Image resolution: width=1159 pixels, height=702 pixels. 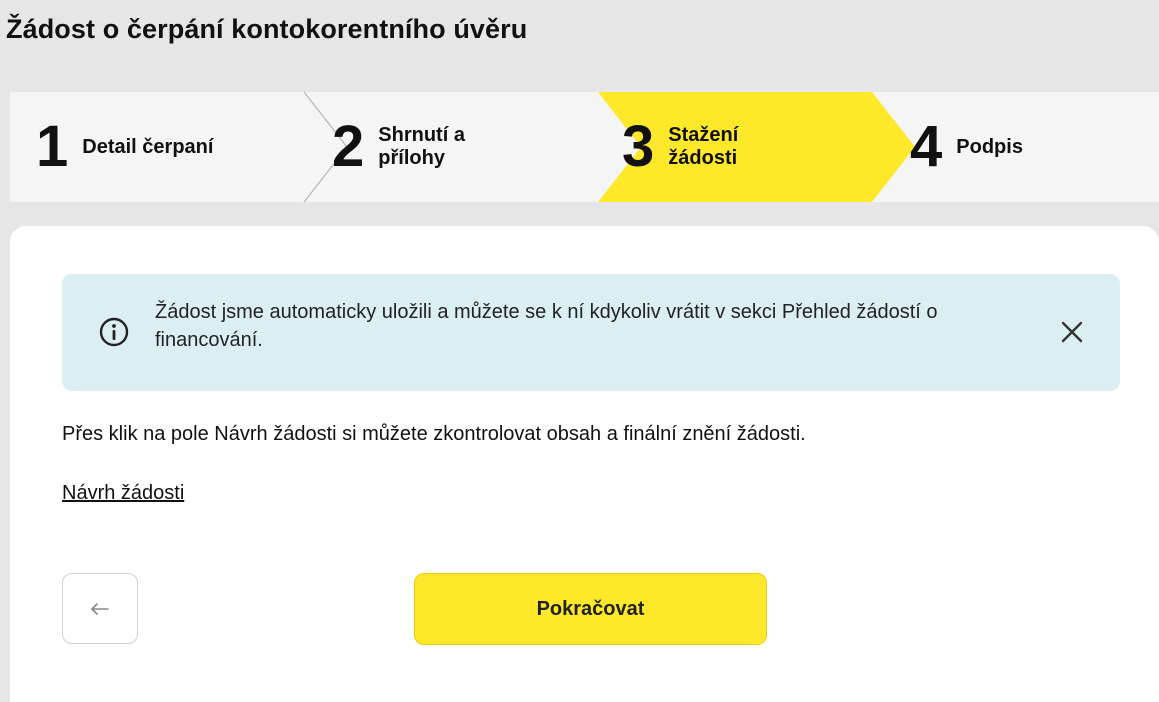 I want to click on step-3-stazeni-zadosti: 3 Stažení žádosti, so click(x=680, y=147).